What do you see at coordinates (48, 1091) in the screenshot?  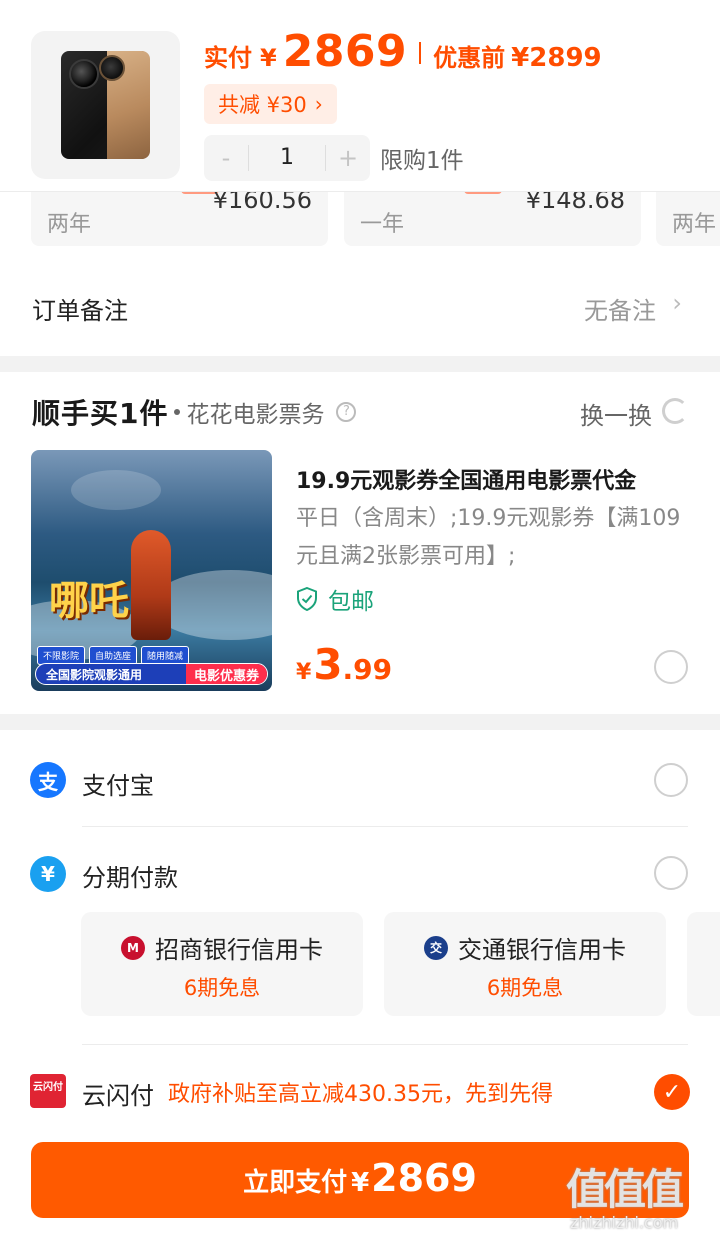 I see `unionpay-icon: 云闪付` at bounding box center [48, 1091].